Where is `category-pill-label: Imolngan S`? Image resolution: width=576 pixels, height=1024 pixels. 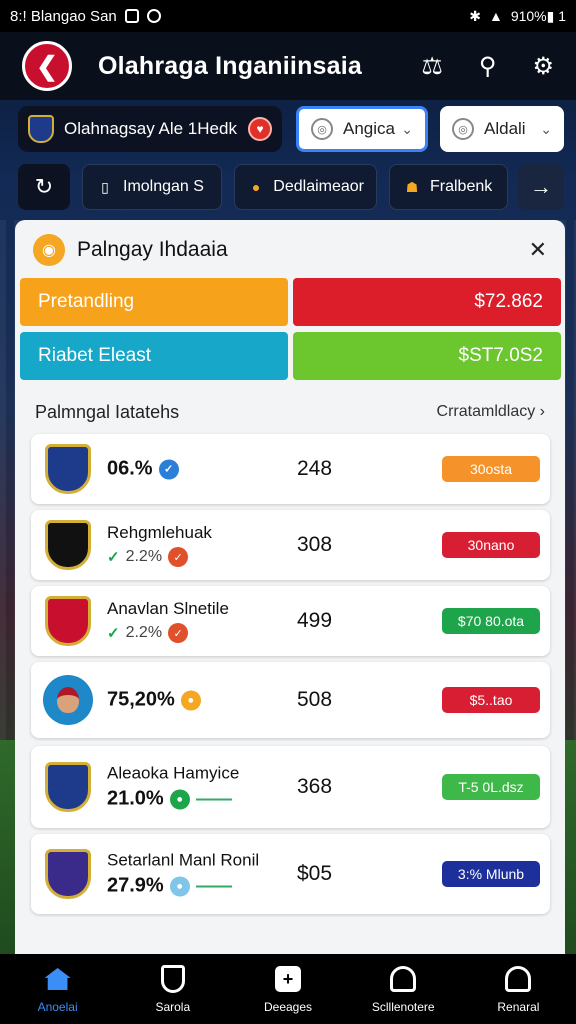 category-pill-label: Imolngan S is located at coordinates (163, 186).